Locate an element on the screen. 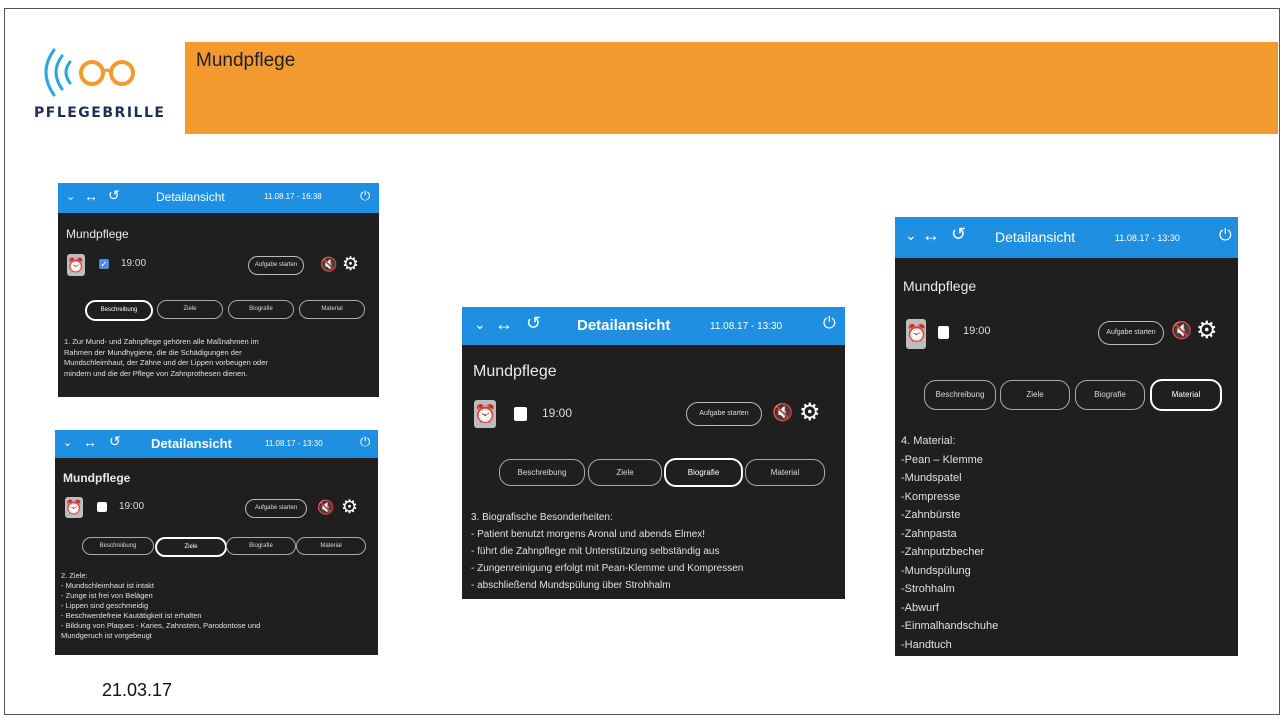  brand-name: PFLEGEBRILLE is located at coordinates (100, 113).